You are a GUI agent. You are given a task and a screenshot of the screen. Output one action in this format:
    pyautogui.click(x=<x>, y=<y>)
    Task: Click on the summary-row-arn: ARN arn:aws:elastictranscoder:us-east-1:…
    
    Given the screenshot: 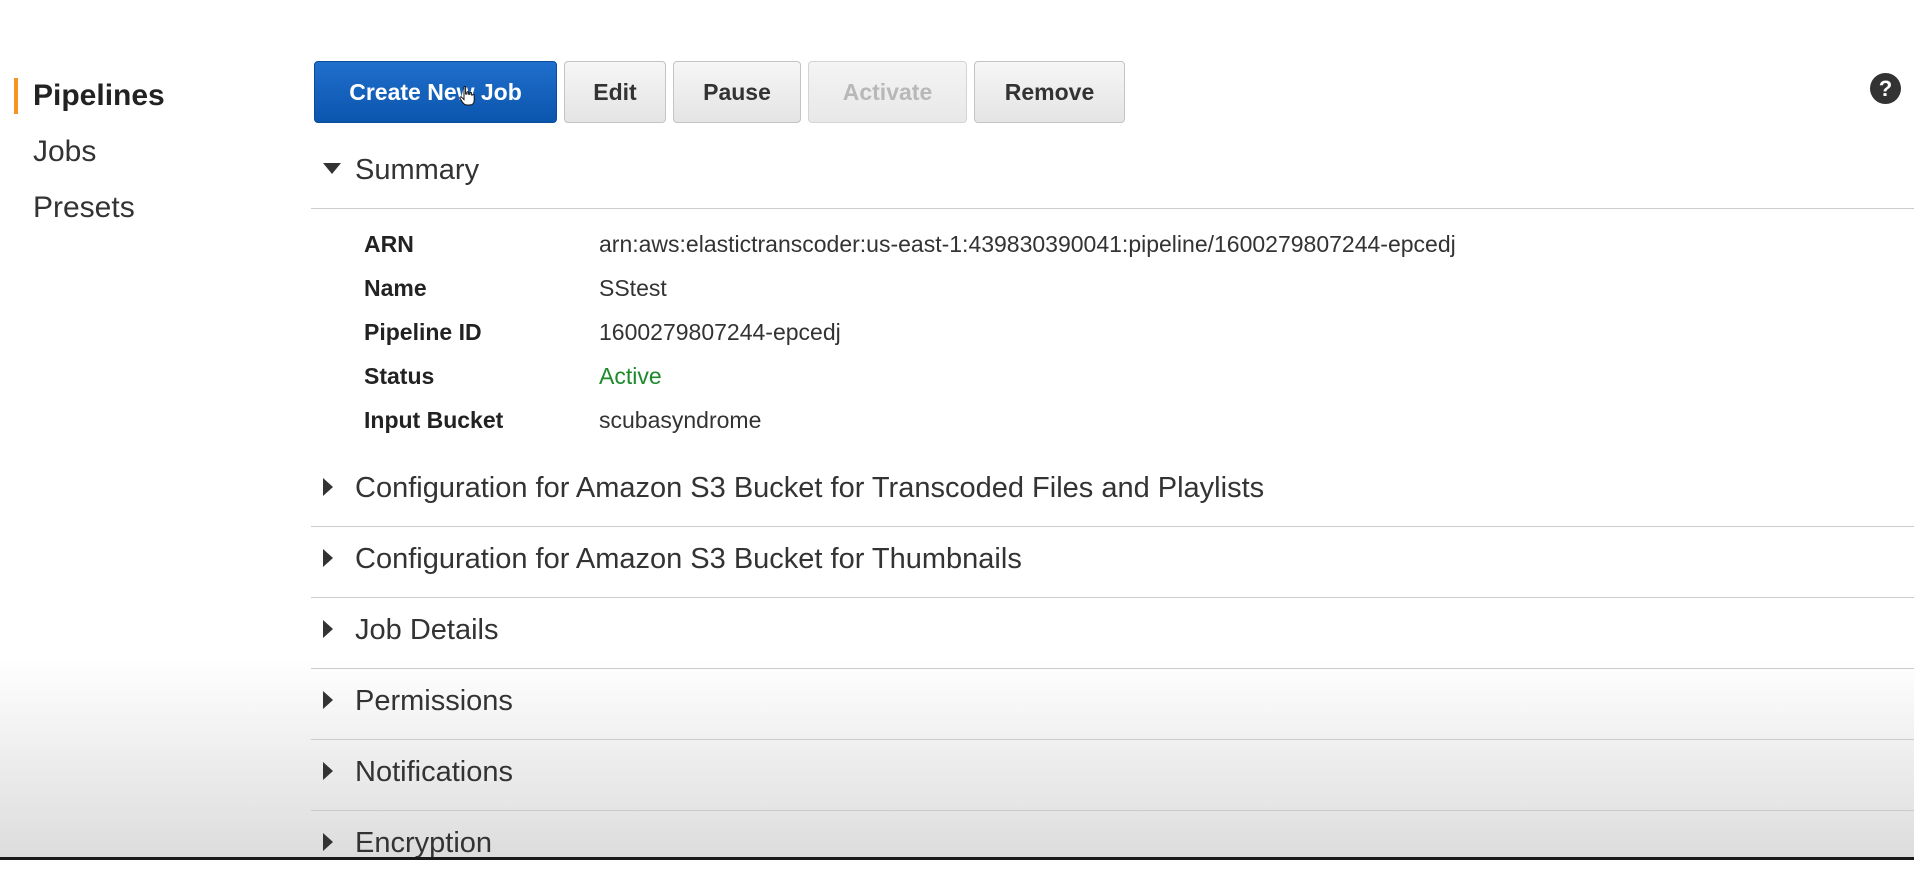 What is the action you would take?
    pyautogui.click(x=910, y=244)
    